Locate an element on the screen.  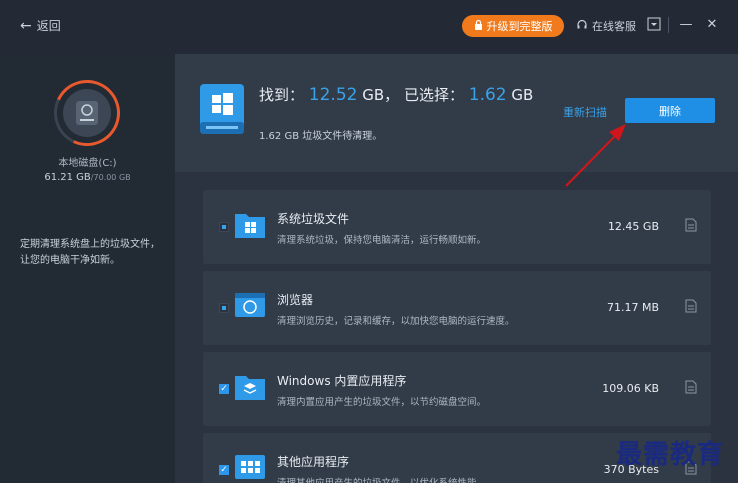
item-size: 12.45 GB is located at coordinates (633, 226).